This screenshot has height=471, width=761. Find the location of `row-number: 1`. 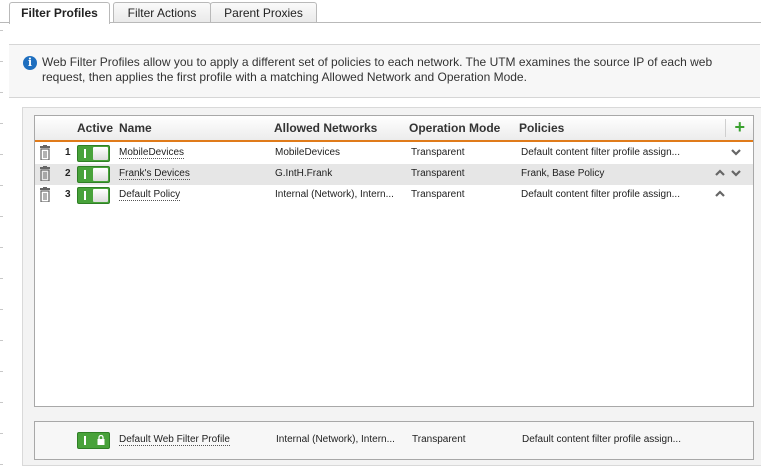

row-number: 1 is located at coordinates (68, 152).